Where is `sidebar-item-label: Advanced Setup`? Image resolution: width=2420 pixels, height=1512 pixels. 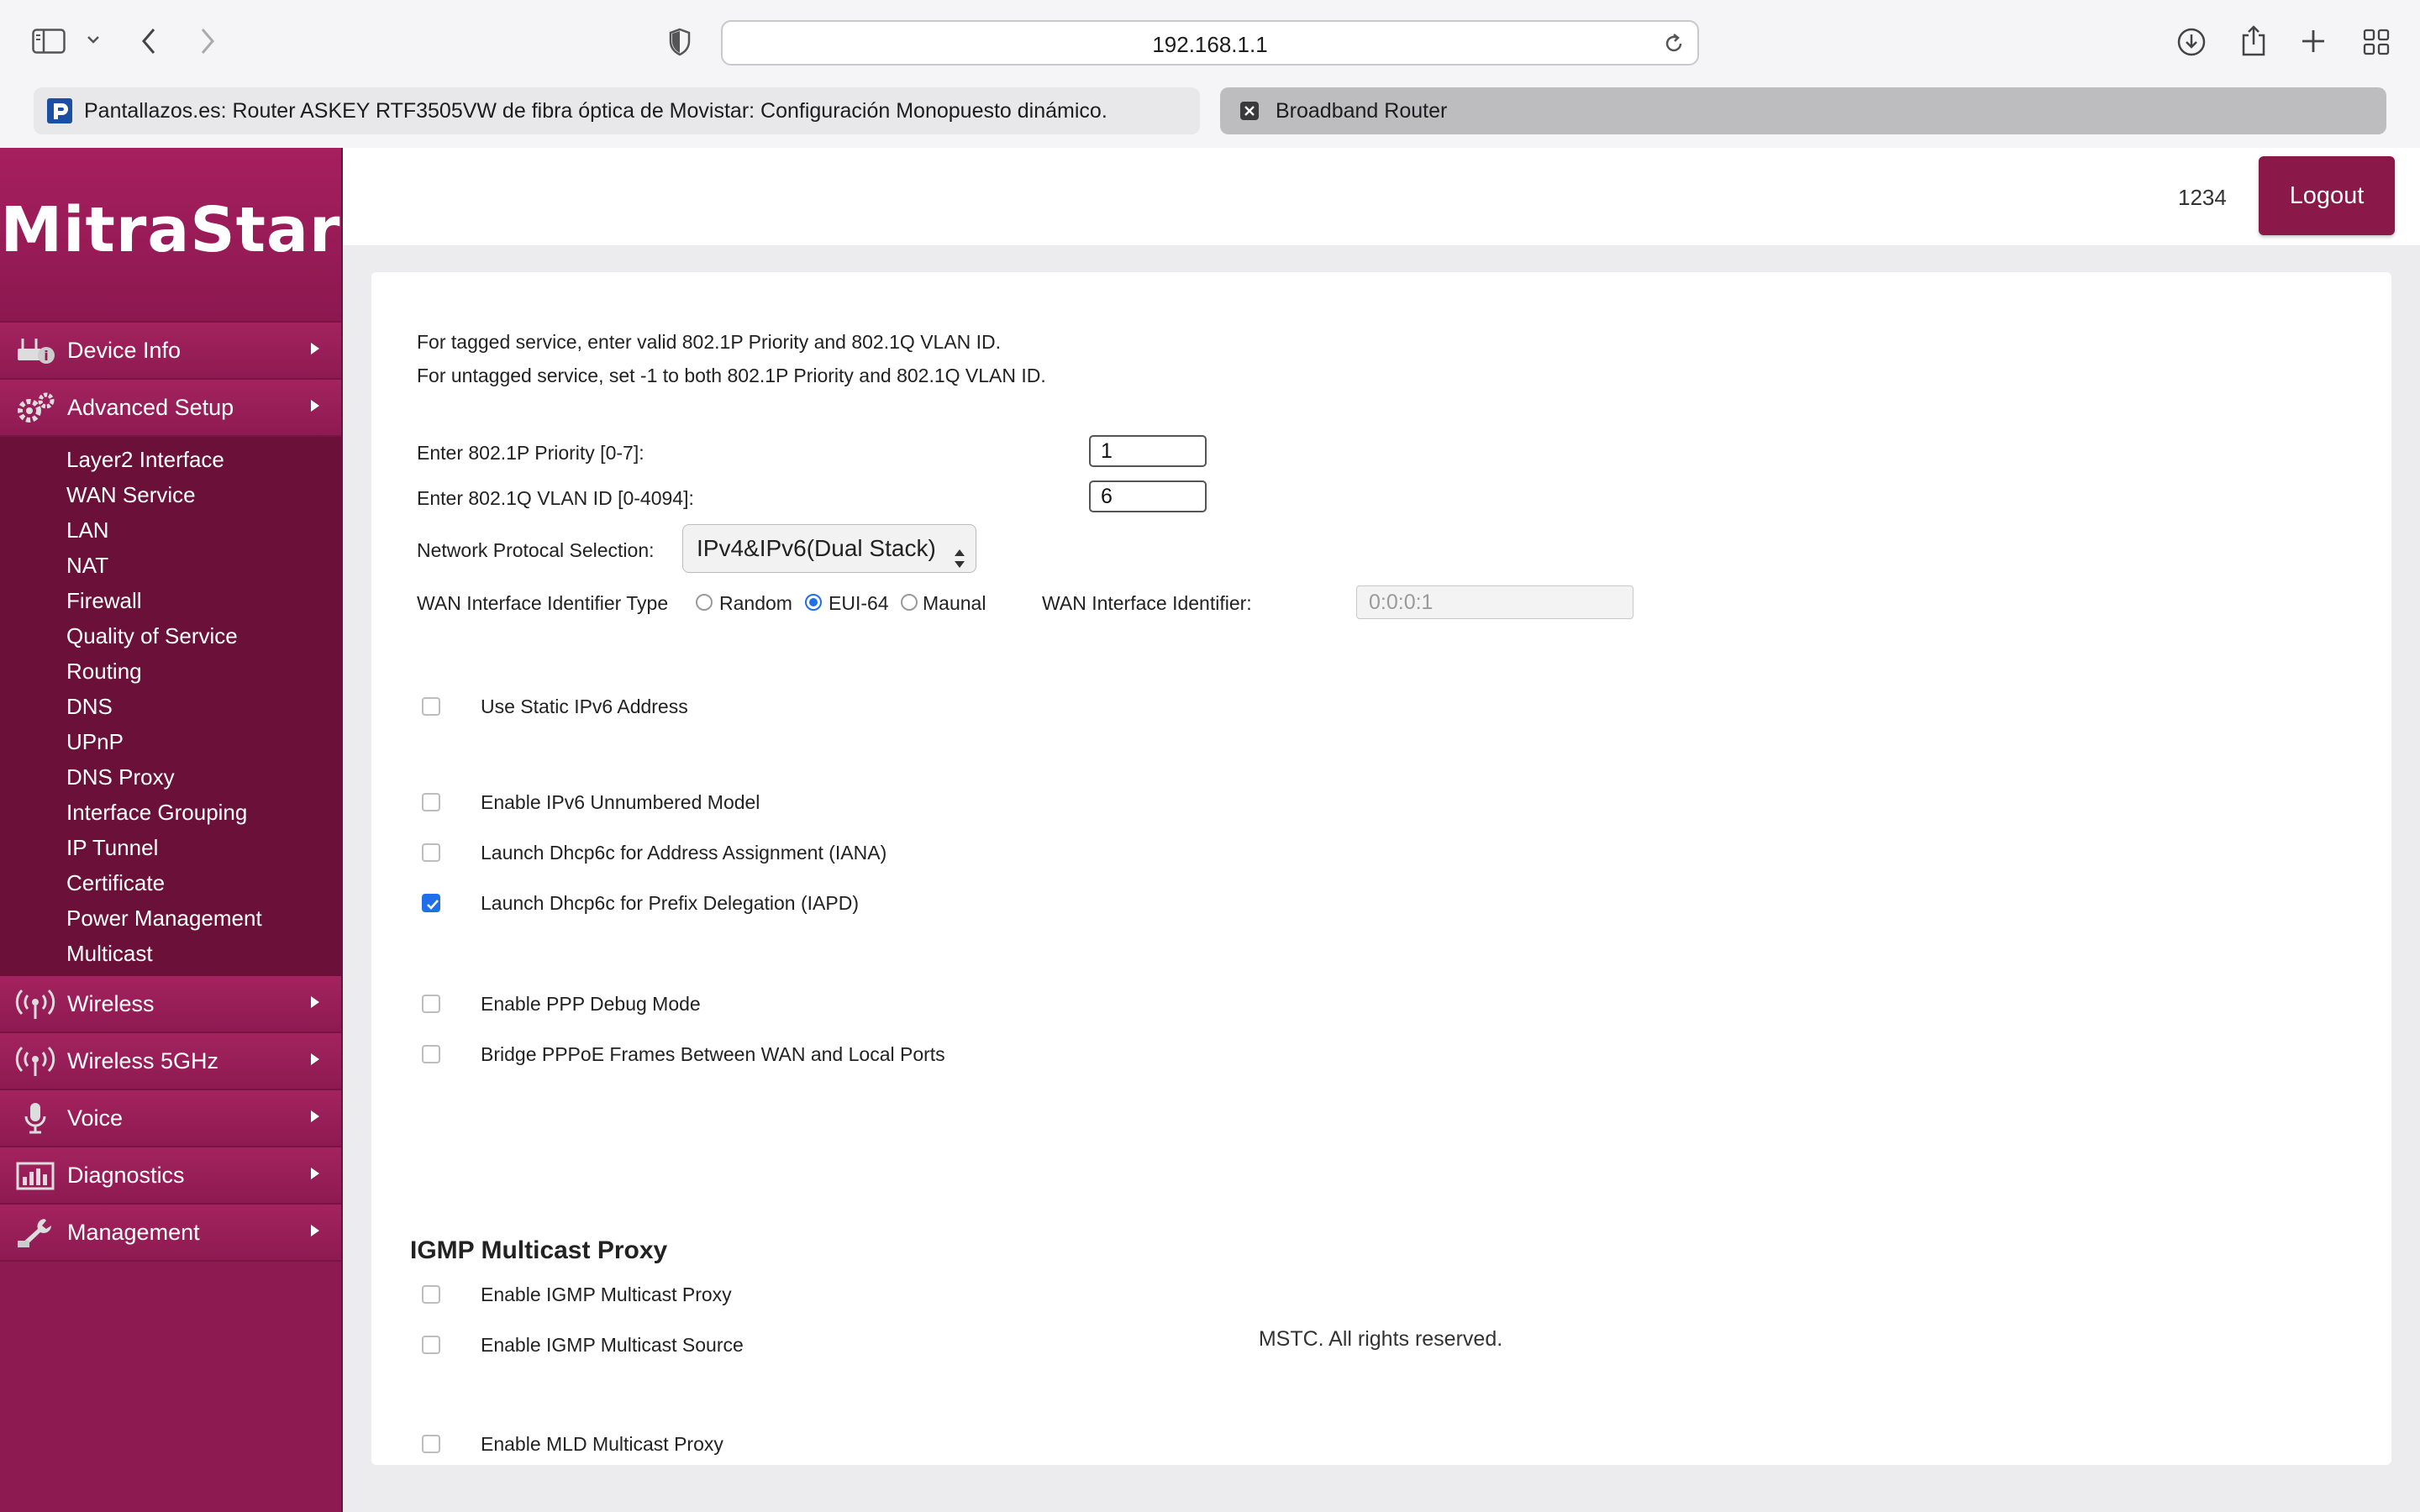 sidebar-item-label: Advanced Setup is located at coordinates (150, 407).